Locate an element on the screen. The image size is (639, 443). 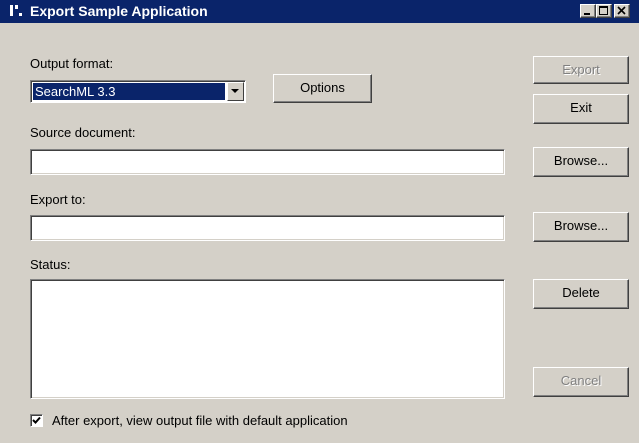
close-button is located at coordinates (622, 11).